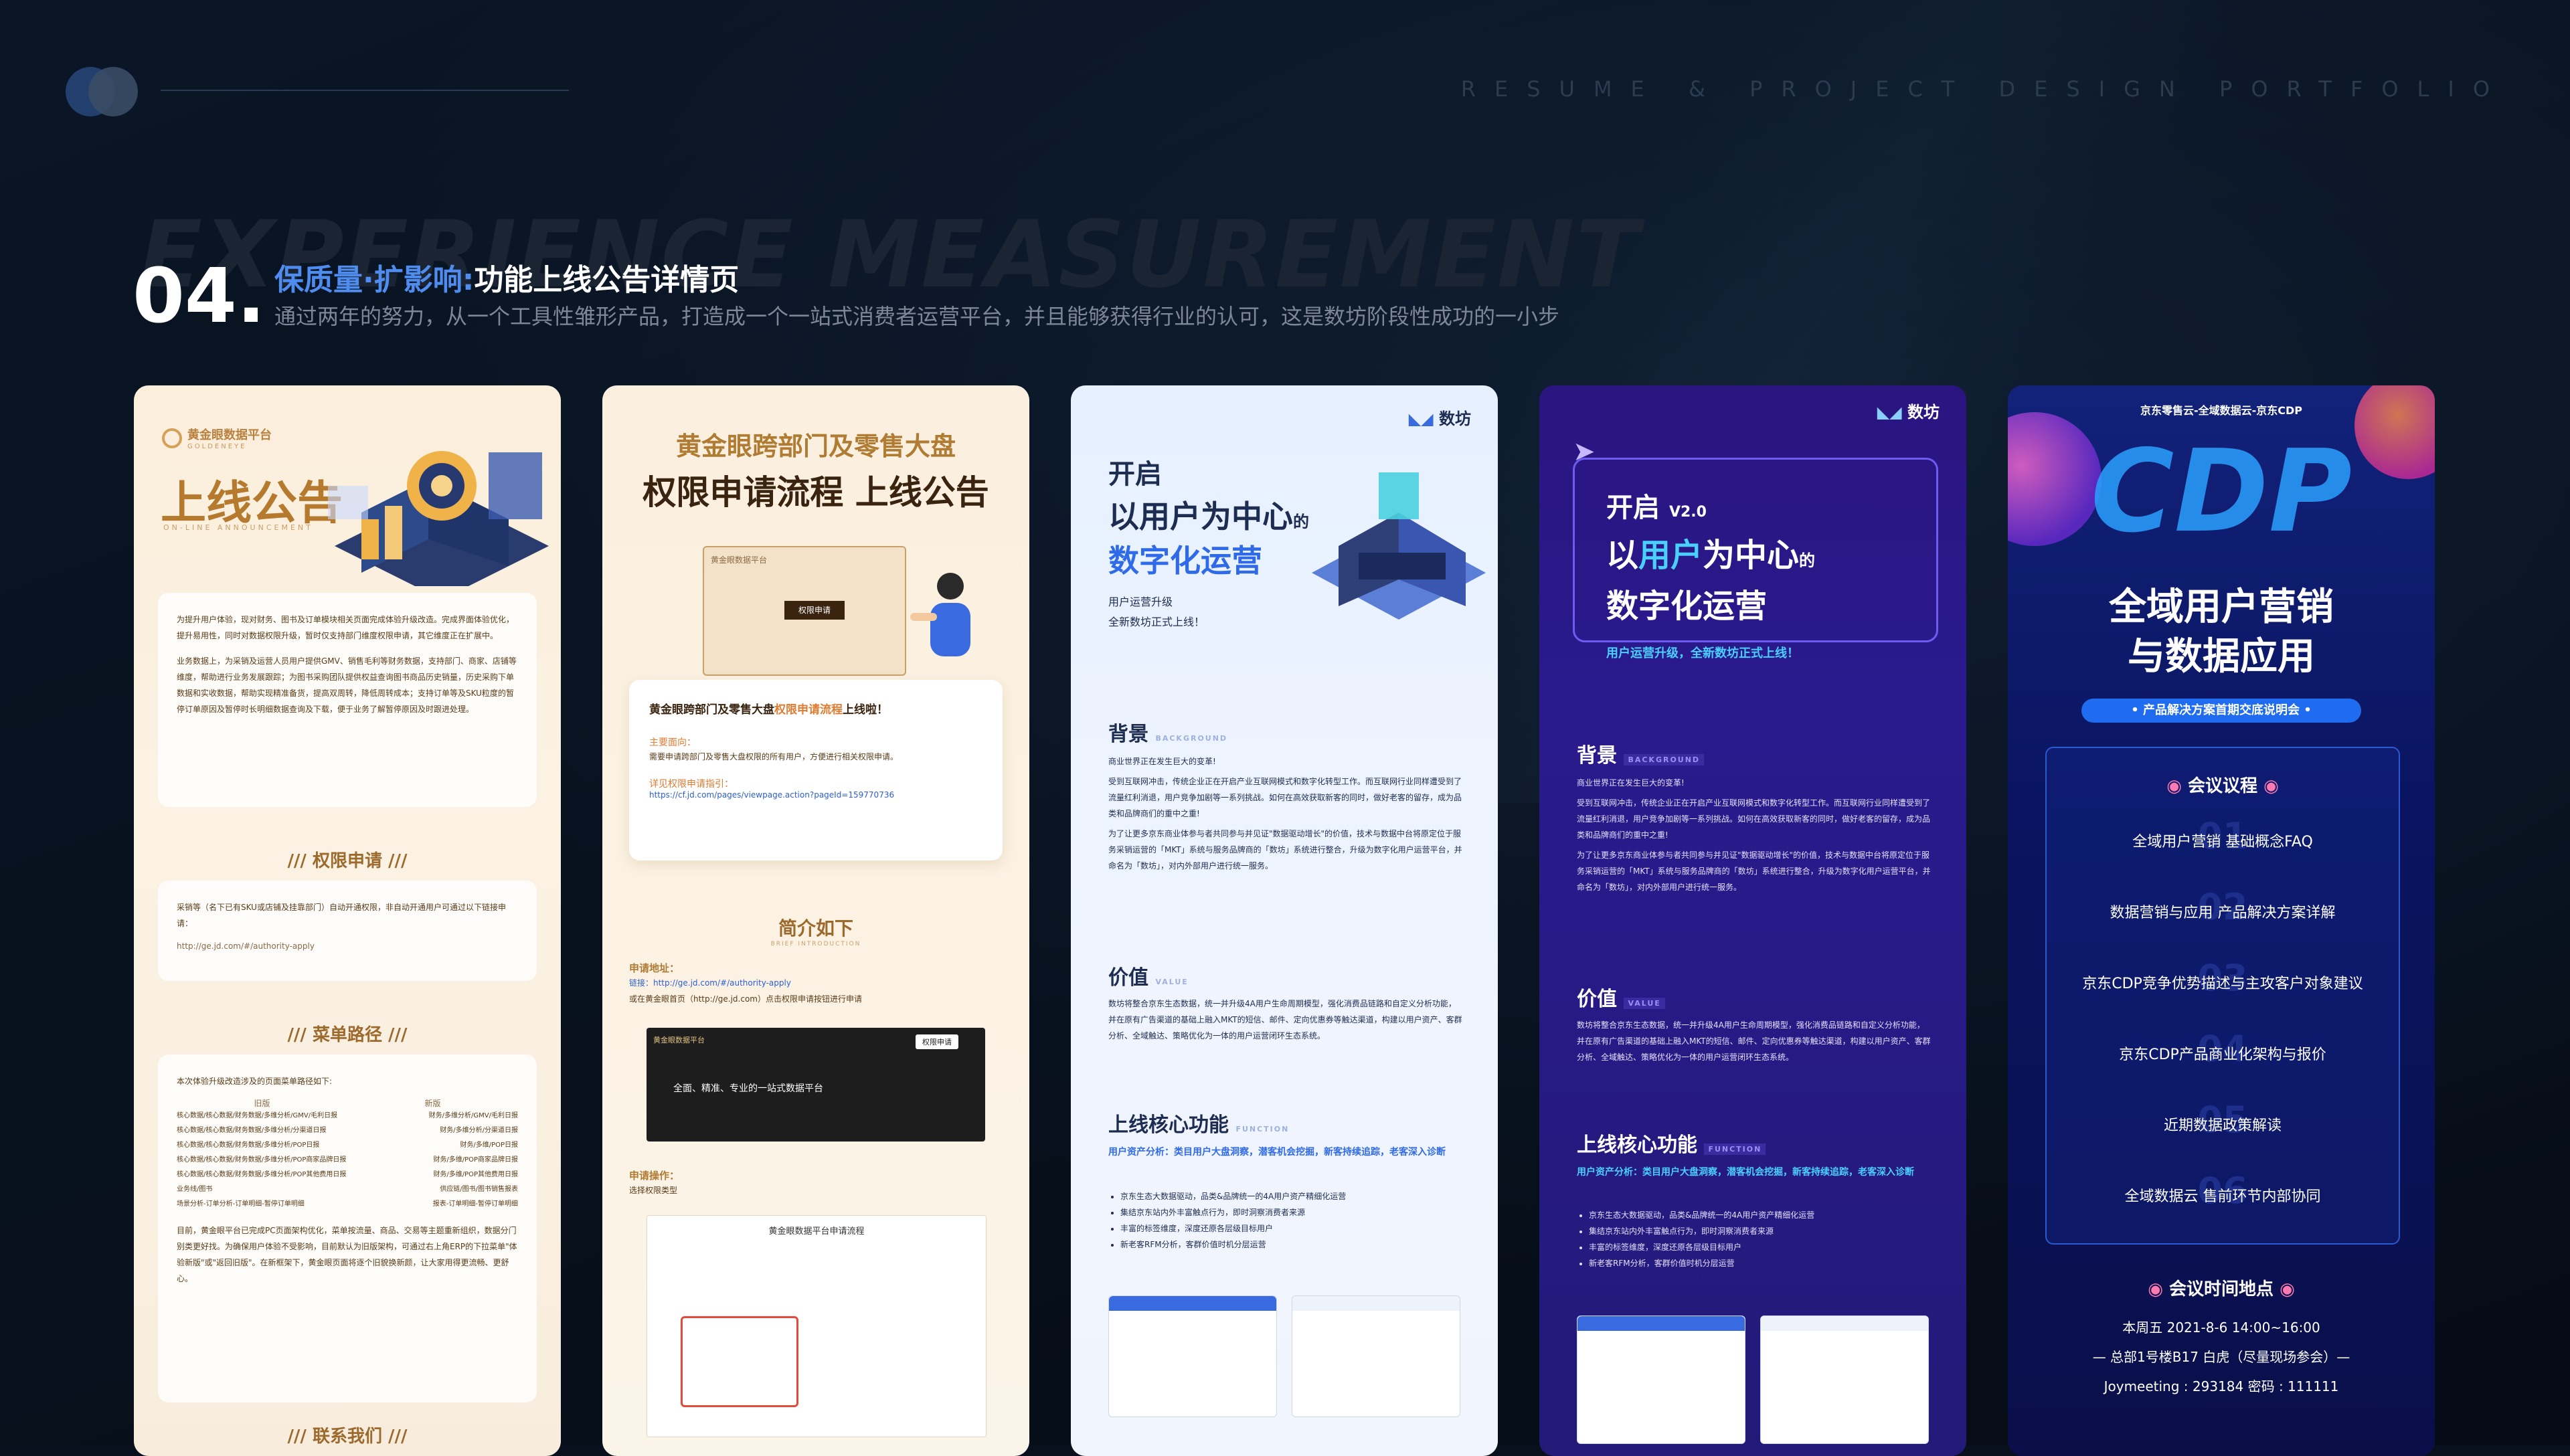  Describe the element at coordinates (489, 1145) in the screenshot. I see `menu-new-path: 财务/多维/POP日报` at that location.